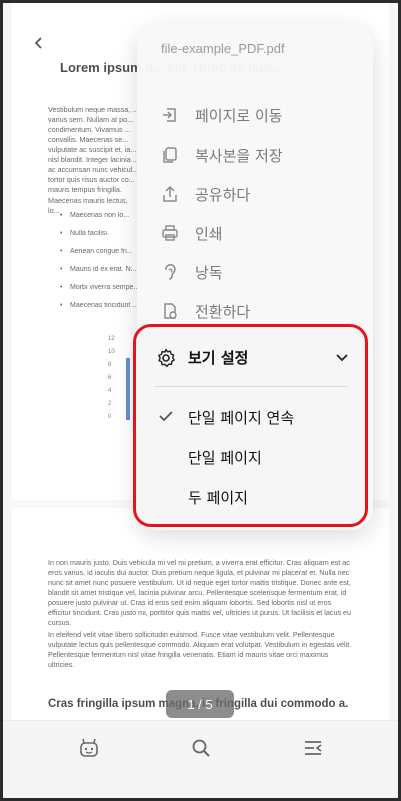  Describe the element at coordinates (261, 233) in the screenshot. I see `menu-item-print: 인쇄` at that location.